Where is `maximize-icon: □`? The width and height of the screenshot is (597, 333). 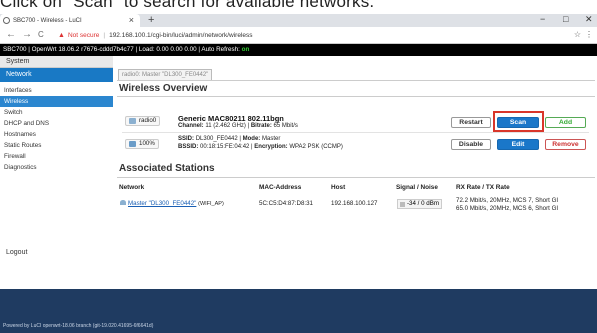 maximize-icon: □ is located at coordinates (565, 19).